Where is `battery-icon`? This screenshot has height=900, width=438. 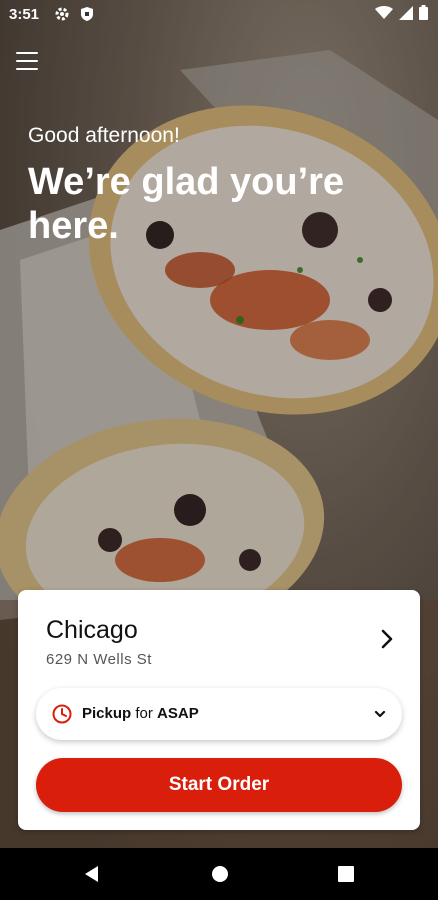 battery-icon is located at coordinates (423, 12).